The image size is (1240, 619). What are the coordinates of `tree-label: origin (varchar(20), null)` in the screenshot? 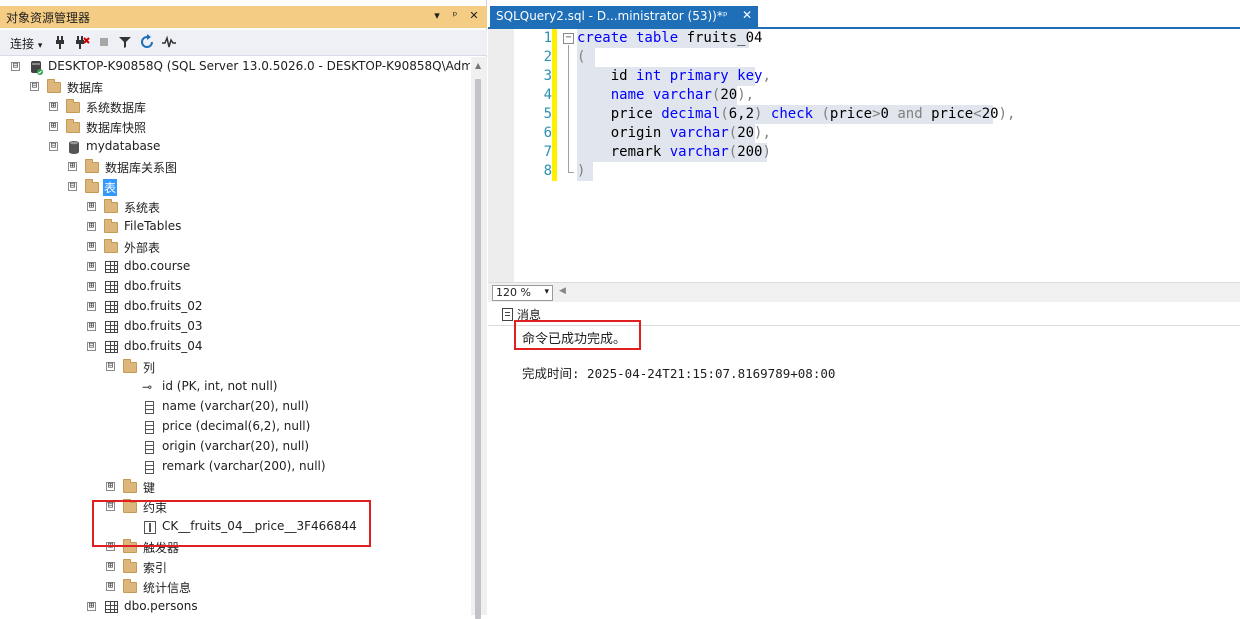 It's located at (236, 446).